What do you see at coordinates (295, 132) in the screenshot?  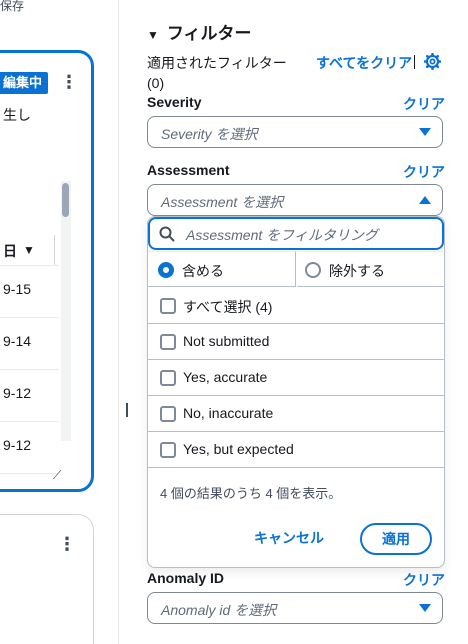 I see `severity-select: Severity を選択` at bounding box center [295, 132].